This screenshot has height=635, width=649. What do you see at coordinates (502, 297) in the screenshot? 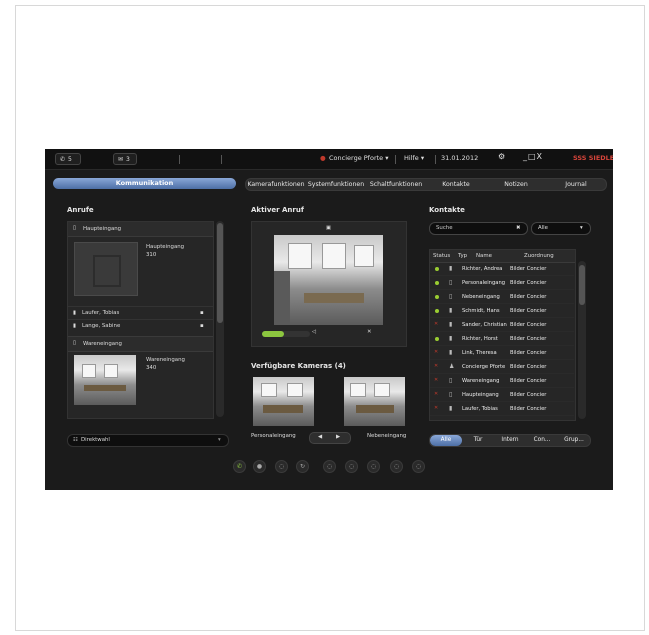
I see `contact-row: ▯ Nebeneingang Bilder Concier` at bounding box center [502, 297].